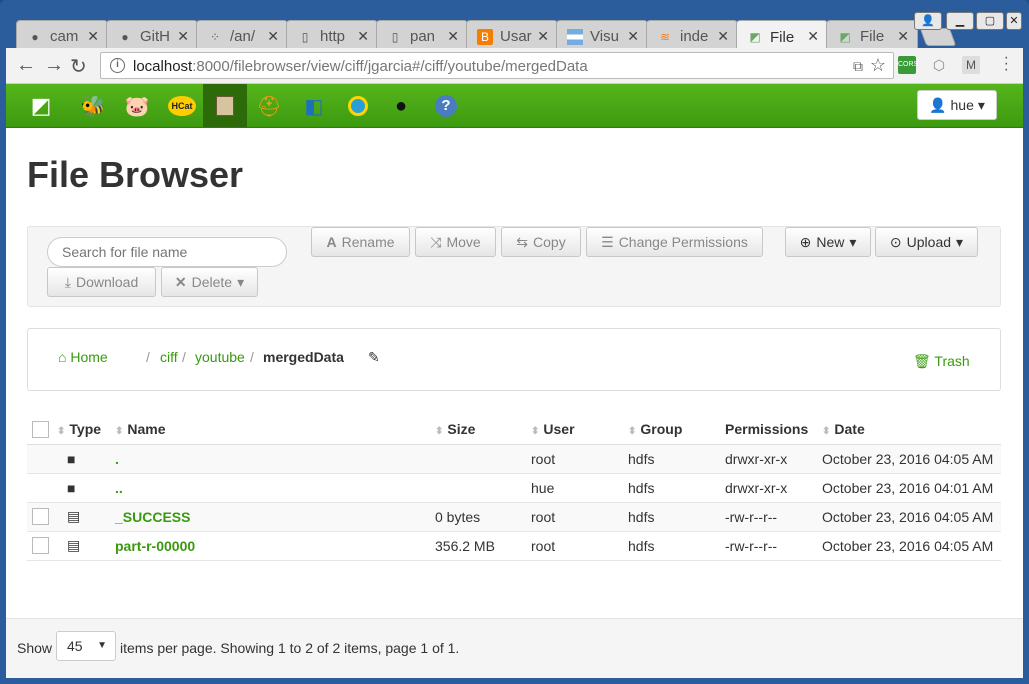 Image resolution: width=1029 pixels, height=684 pixels. What do you see at coordinates (209, 282) in the screenshot?
I see `delete-button: ✕ Delete ▾` at bounding box center [209, 282].